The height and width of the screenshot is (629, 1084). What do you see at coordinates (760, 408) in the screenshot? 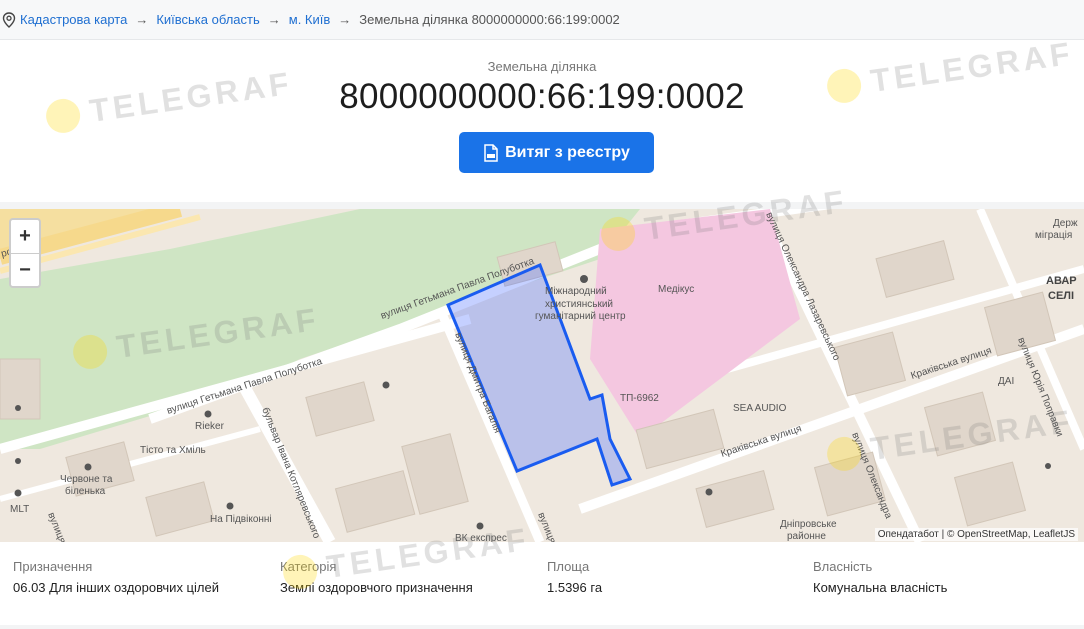
I see `map-poi: SEA AUDIO` at bounding box center [760, 408].